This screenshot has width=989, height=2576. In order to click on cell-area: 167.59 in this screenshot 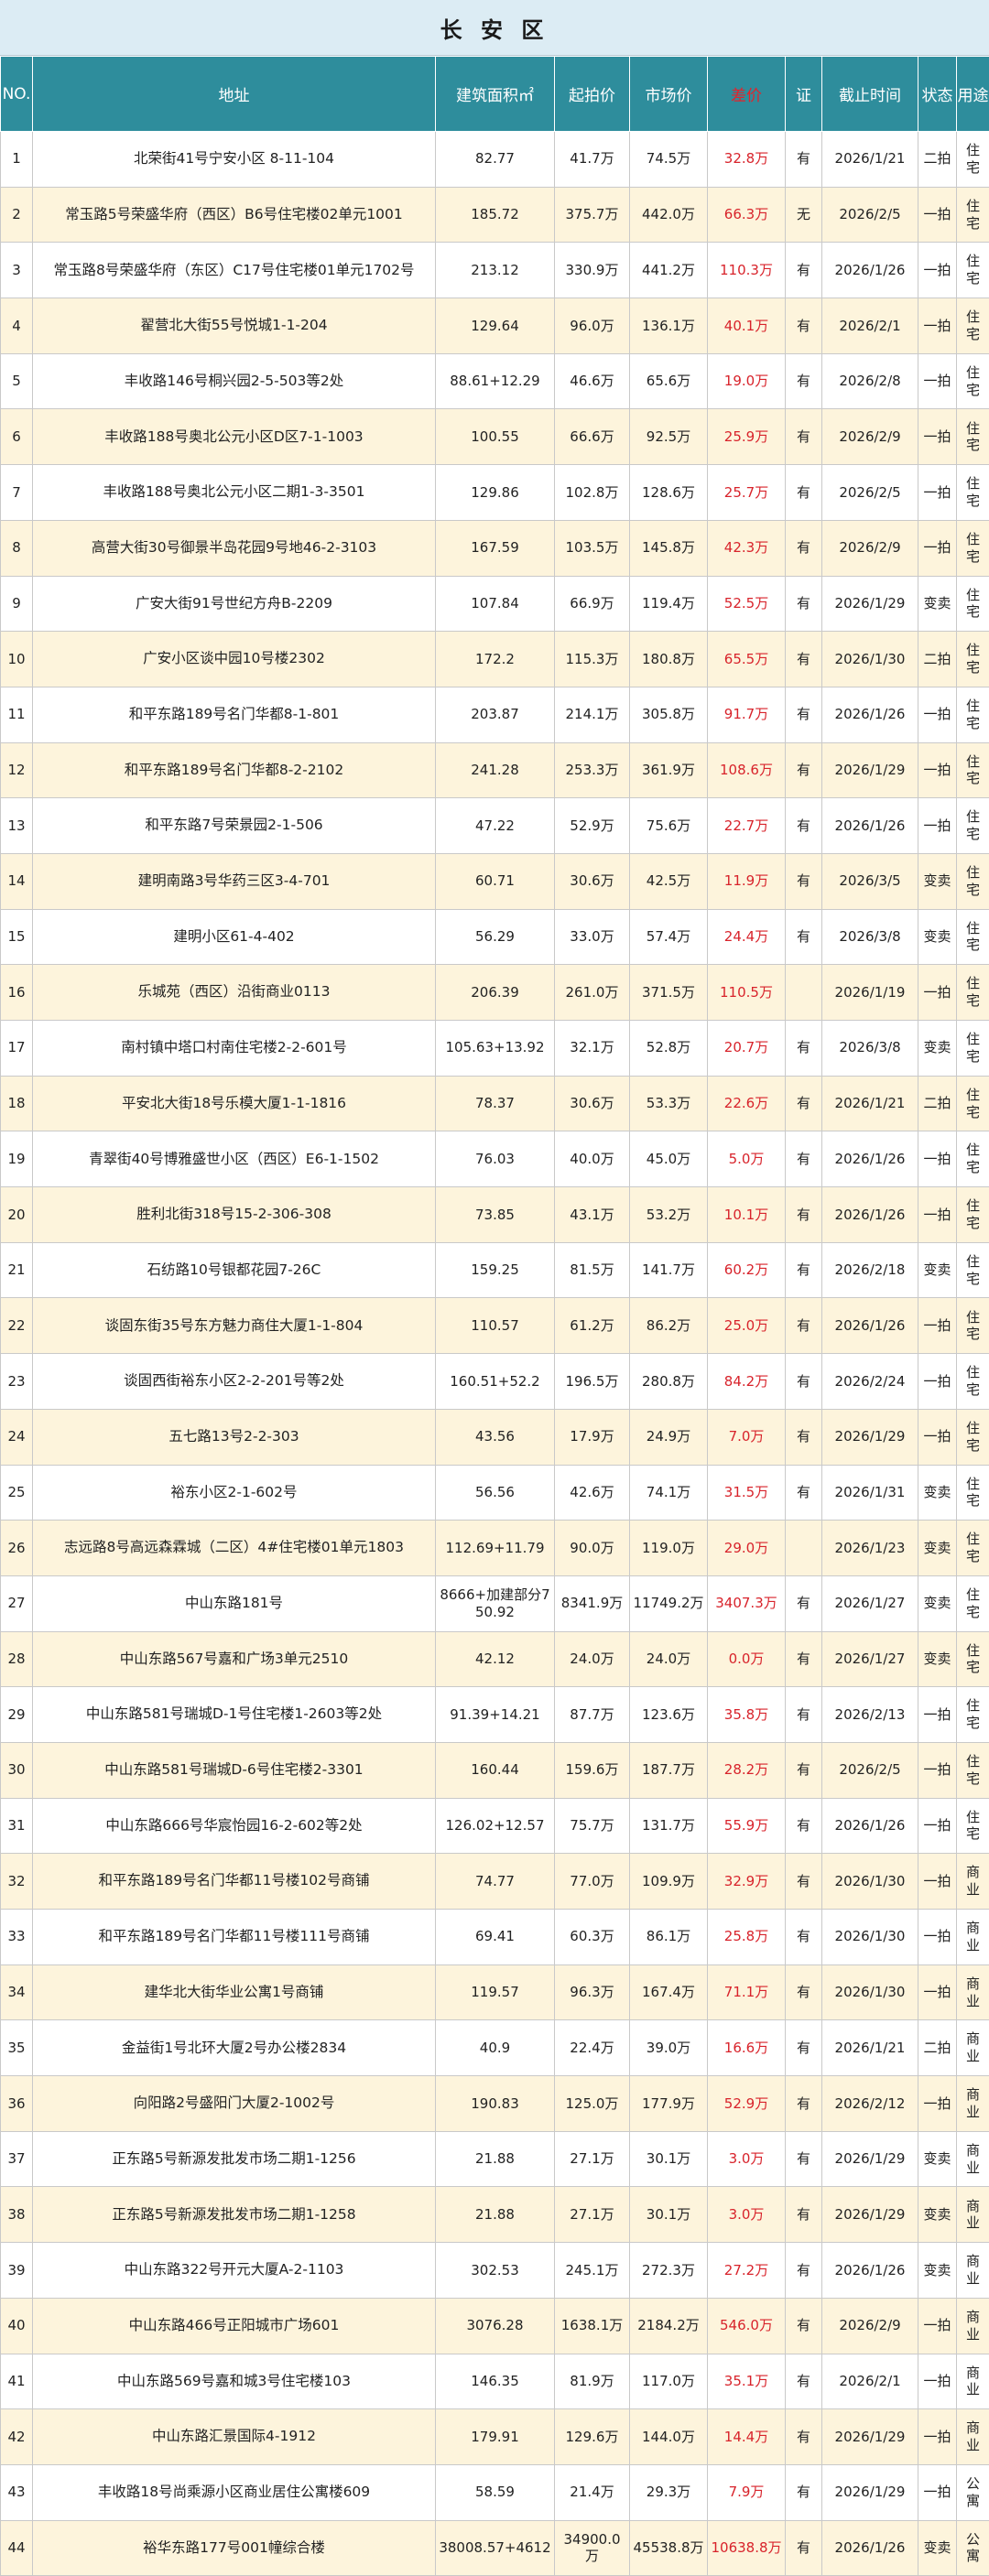, I will do `click(496, 548)`.